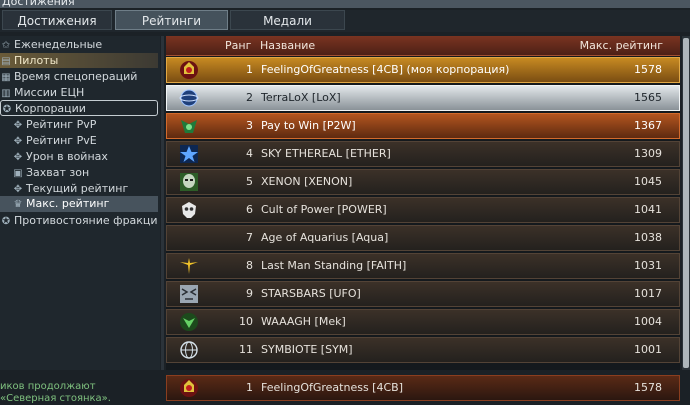 The height and width of the screenshot is (405, 690). What do you see at coordinates (648, 321) in the screenshot?
I see `row-max-rating: 1004` at bounding box center [648, 321].